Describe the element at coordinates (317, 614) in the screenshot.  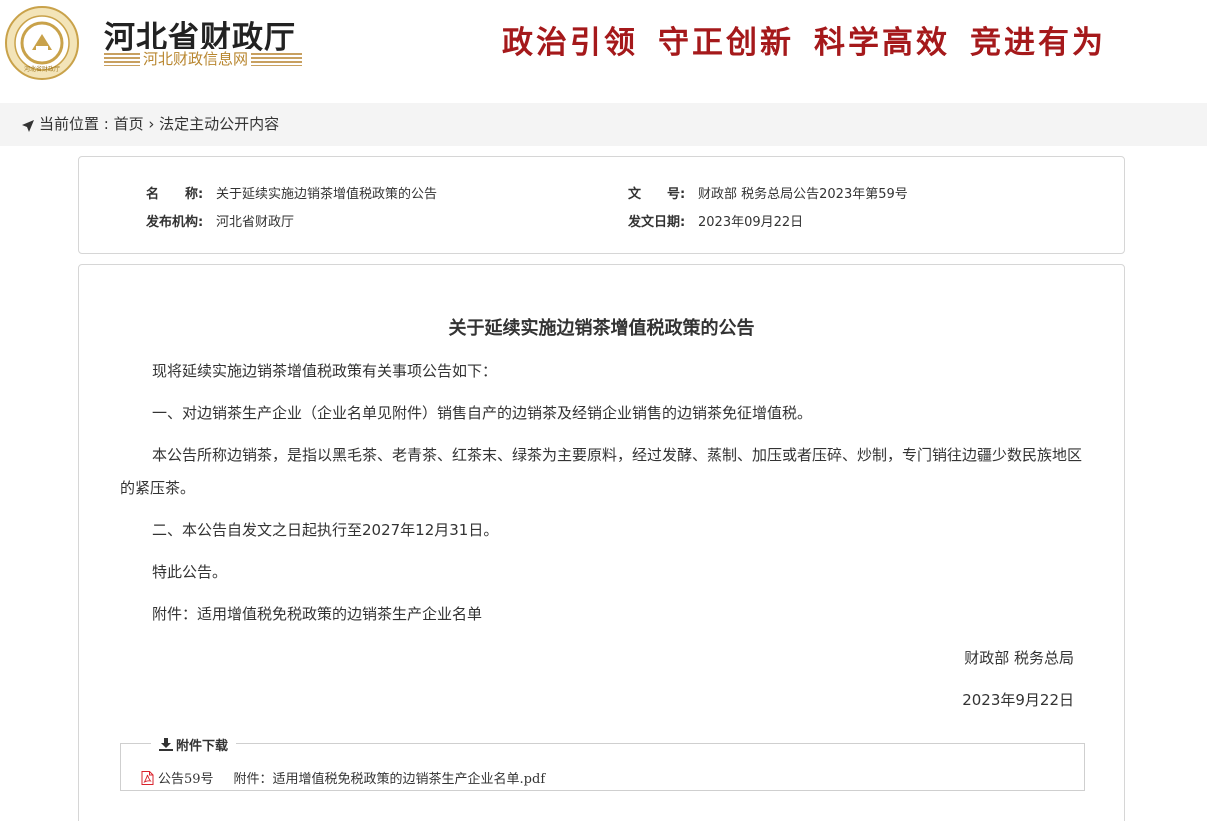
I see `article-attachment-mention: 附件：适用增值税免税政策的边销茶生产企业名单` at that location.